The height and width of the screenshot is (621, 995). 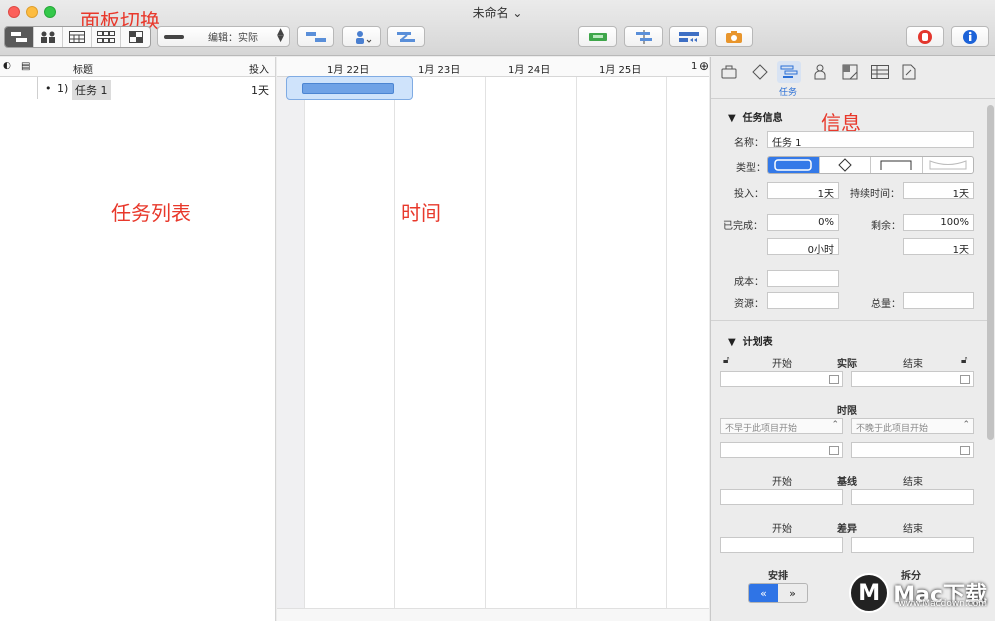 What do you see at coordinates (912, 426) in the screenshot?
I see `end-constraint-select: 不晚于此项目开始 ⌃` at bounding box center [912, 426].